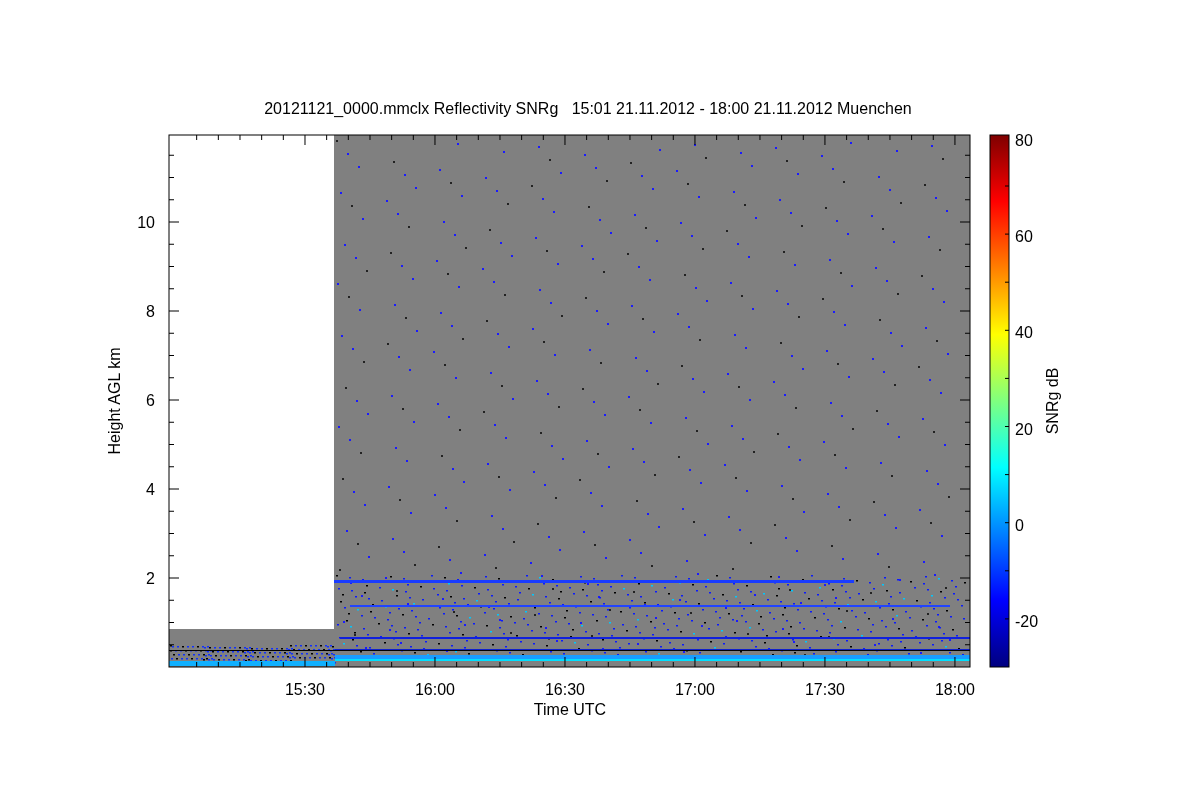  What do you see at coordinates (150, 311) in the screenshot?
I see `y-tick-label: 8` at bounding box center [150, 311].